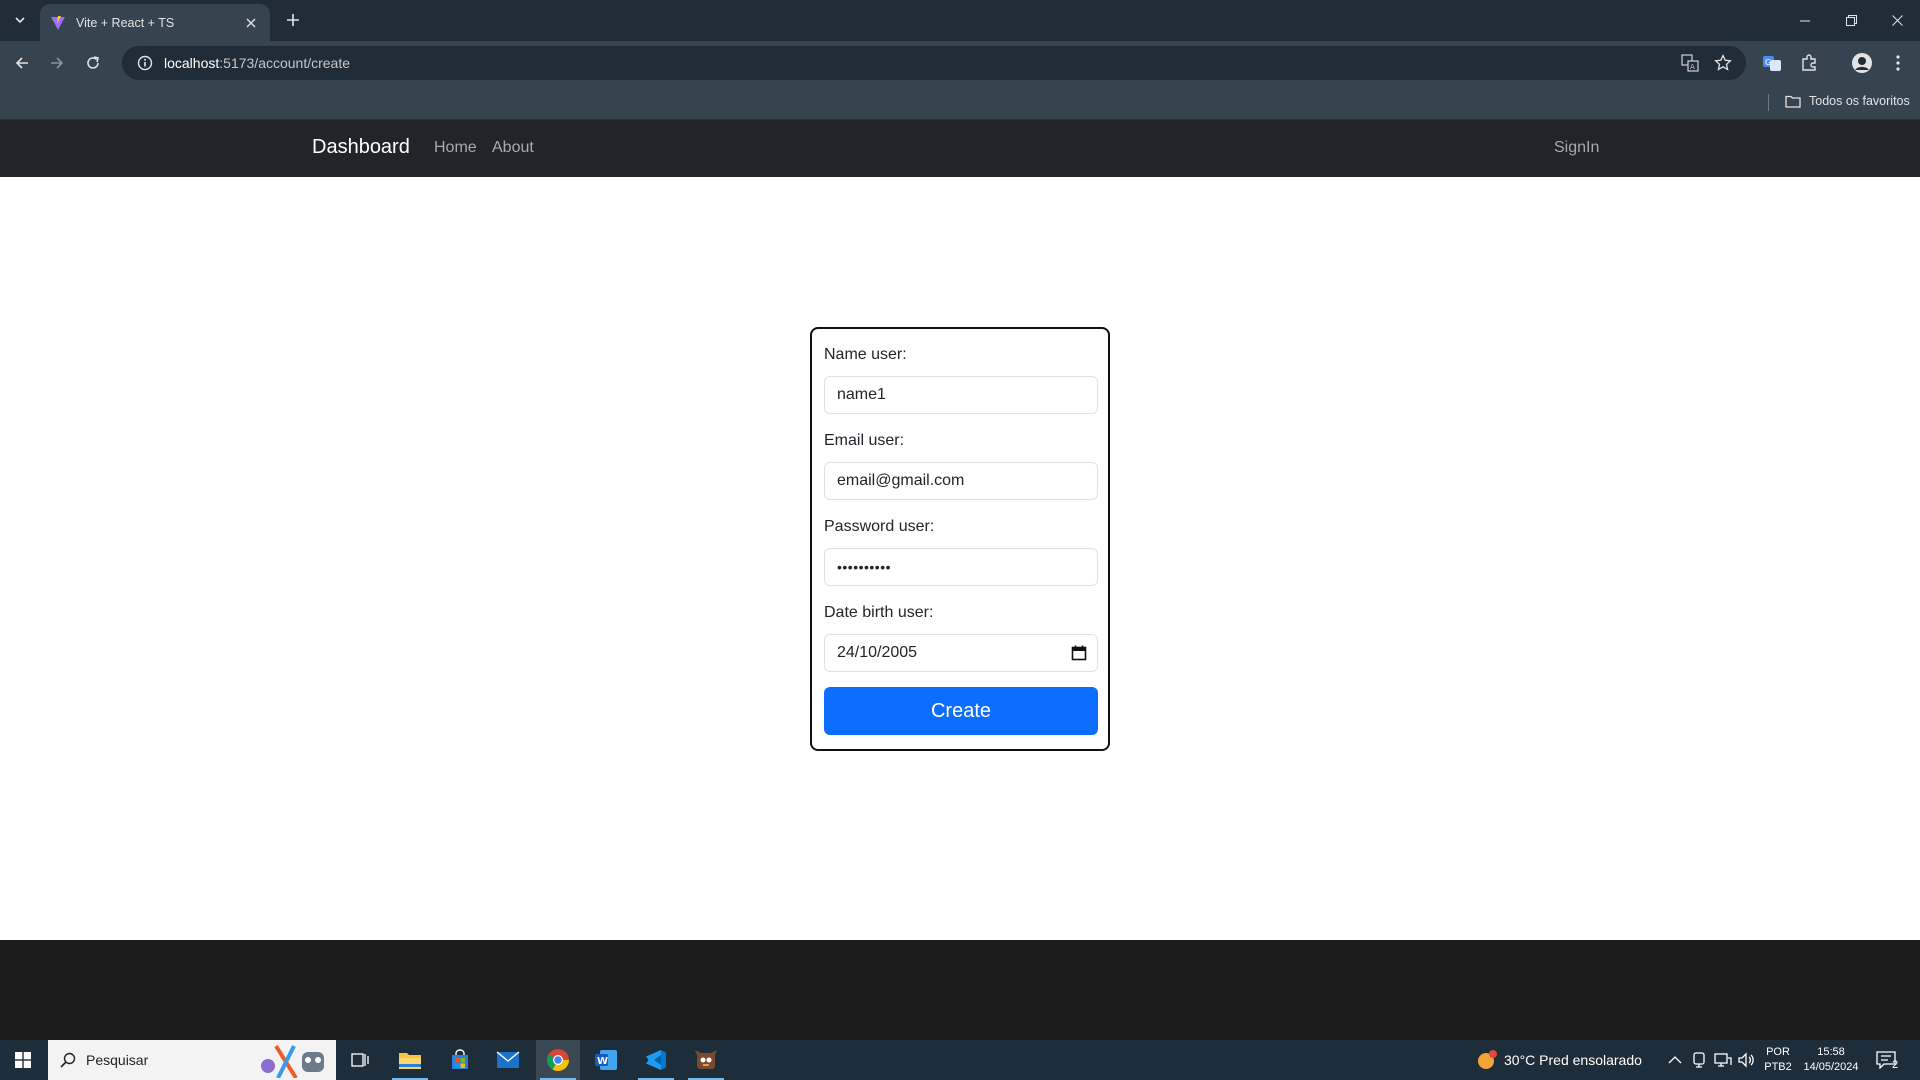 The height and width of the screenshot is (1080, 1920). What do you see at coordinates (1831, 1067) in the screenshot?
I see `clock-date: 14/05/2024` at bounding box center [1831, 1067].